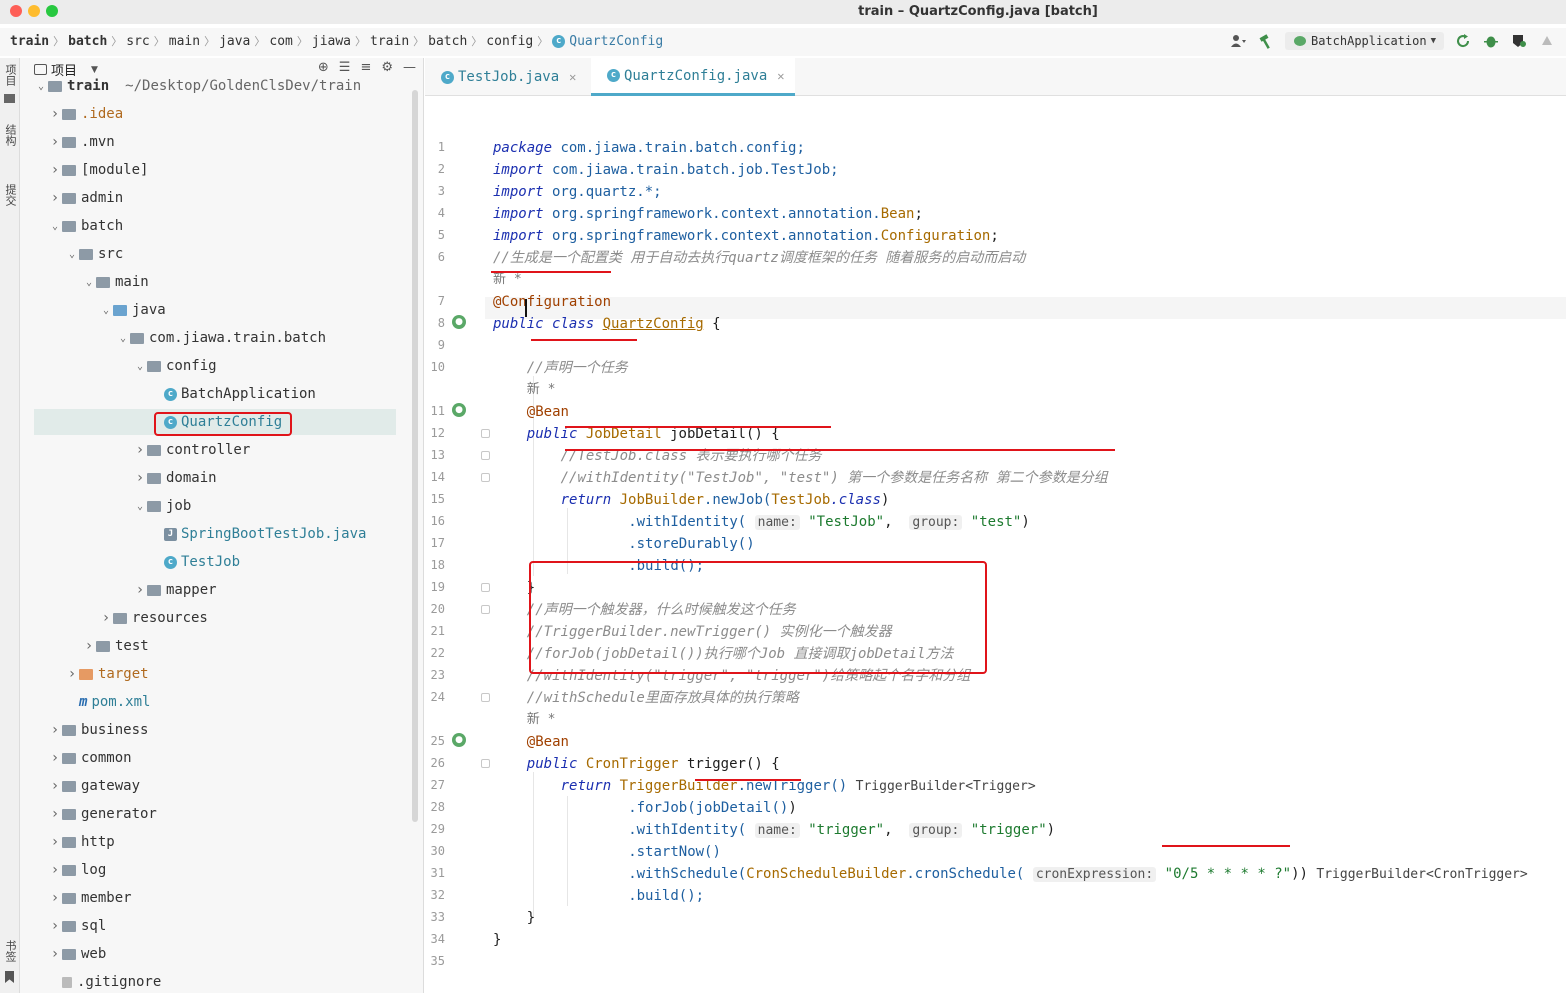 The height and width of the screenshot is (993, 1566). What do you see at coordinates (1238, 41) in the screenshot?
I see `user-icon` at bounding box center [1238, 41].